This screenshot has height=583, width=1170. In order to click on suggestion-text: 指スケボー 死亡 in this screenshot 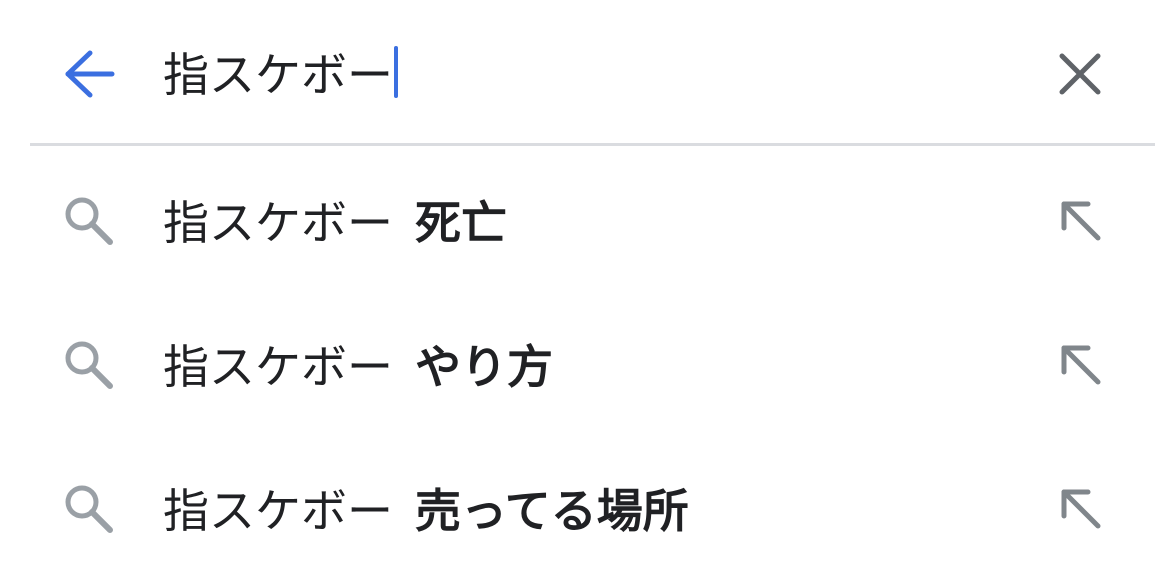, I will do `click(335, 220)`.